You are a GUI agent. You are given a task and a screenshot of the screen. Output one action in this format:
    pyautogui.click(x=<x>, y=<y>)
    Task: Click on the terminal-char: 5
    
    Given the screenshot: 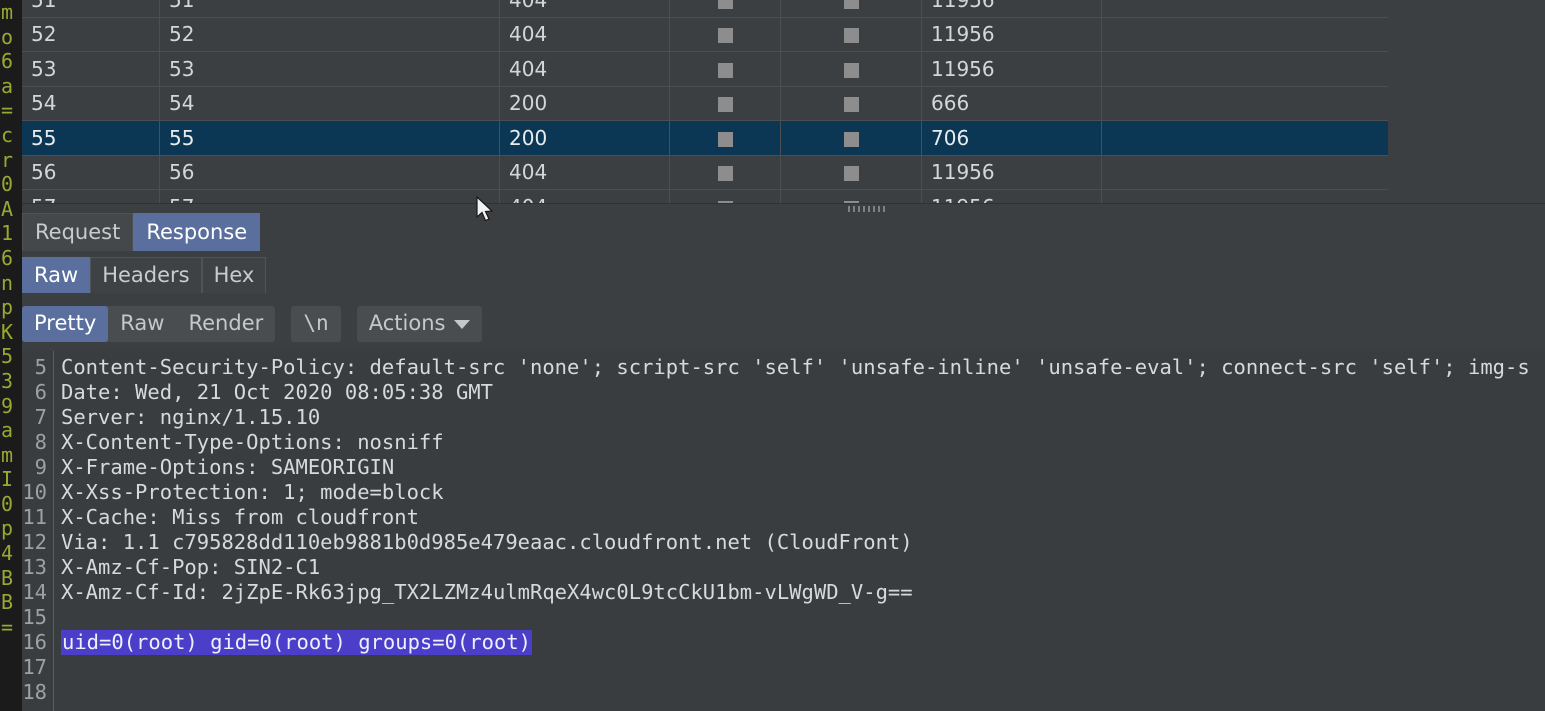 What is the action you would take?
    pyautogui.click(x=7, y=356)
    